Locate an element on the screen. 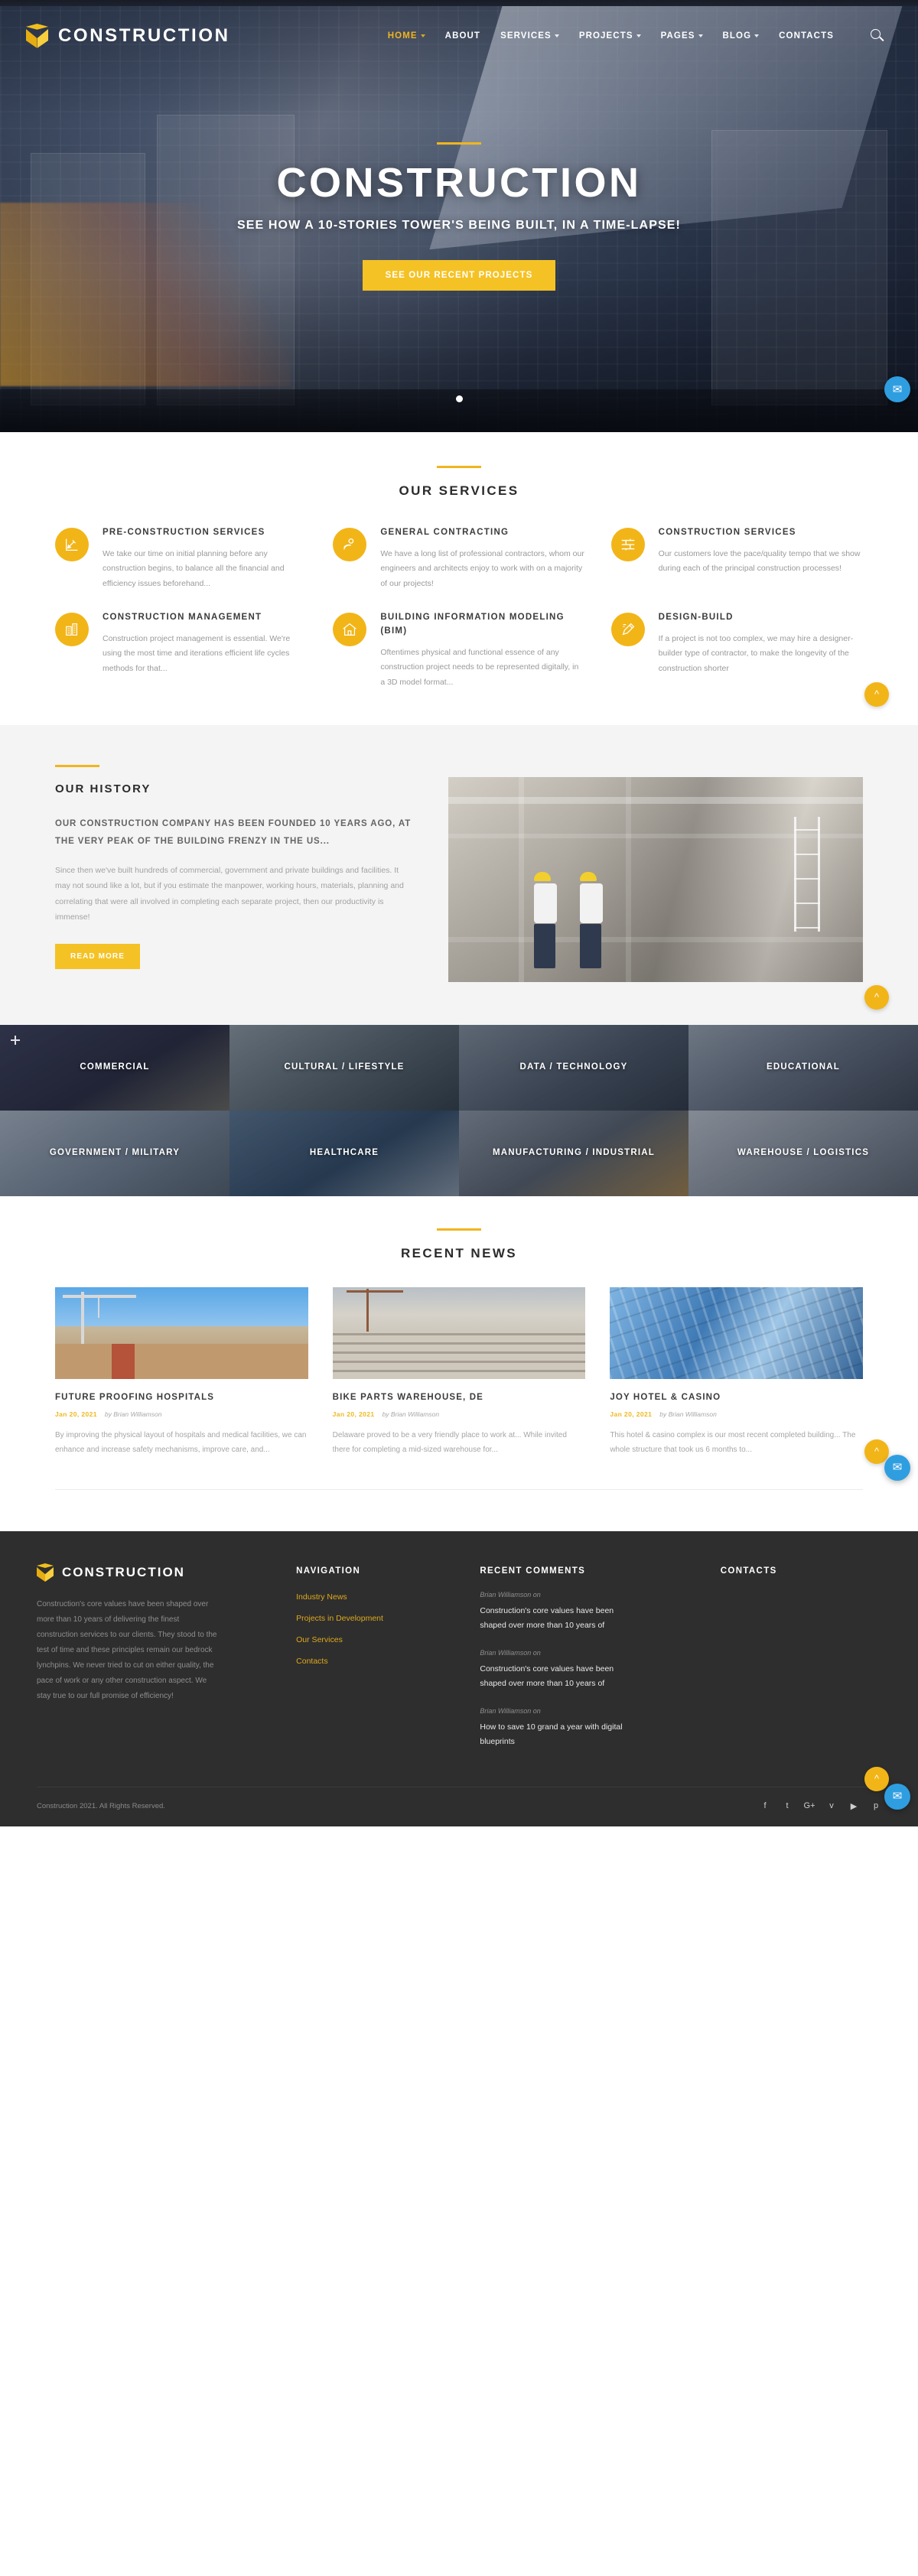  news-divider is located at coordinates (459, 1489).